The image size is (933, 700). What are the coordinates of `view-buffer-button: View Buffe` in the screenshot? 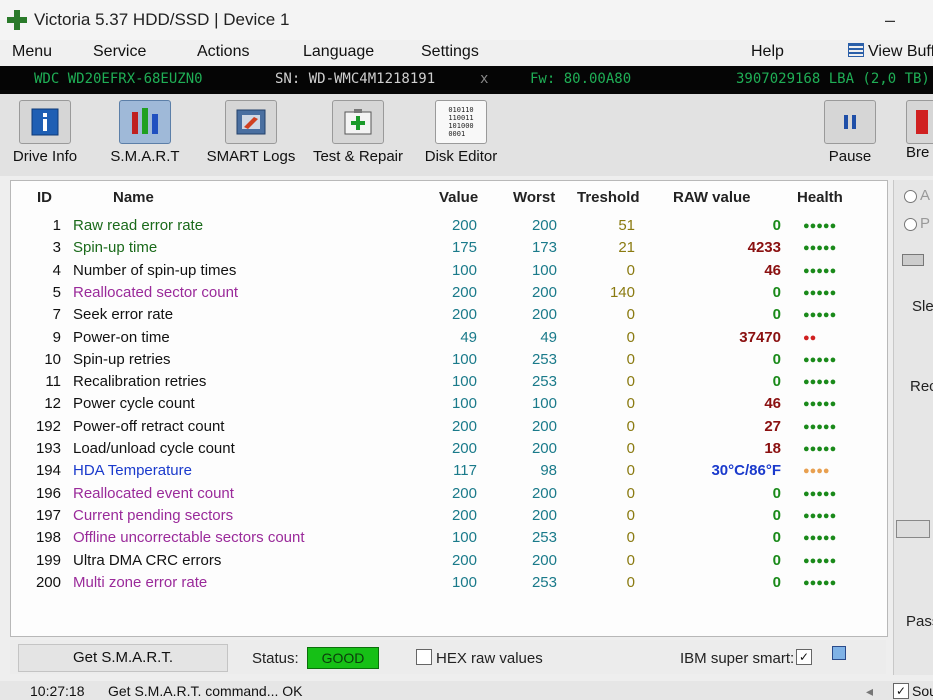 It's located at (890, 52).